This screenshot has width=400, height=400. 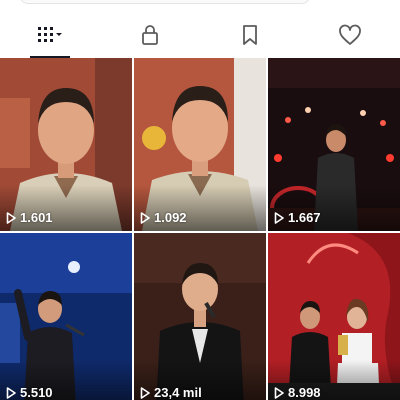 I want to click on tab-private, so click(x=150, y=35).